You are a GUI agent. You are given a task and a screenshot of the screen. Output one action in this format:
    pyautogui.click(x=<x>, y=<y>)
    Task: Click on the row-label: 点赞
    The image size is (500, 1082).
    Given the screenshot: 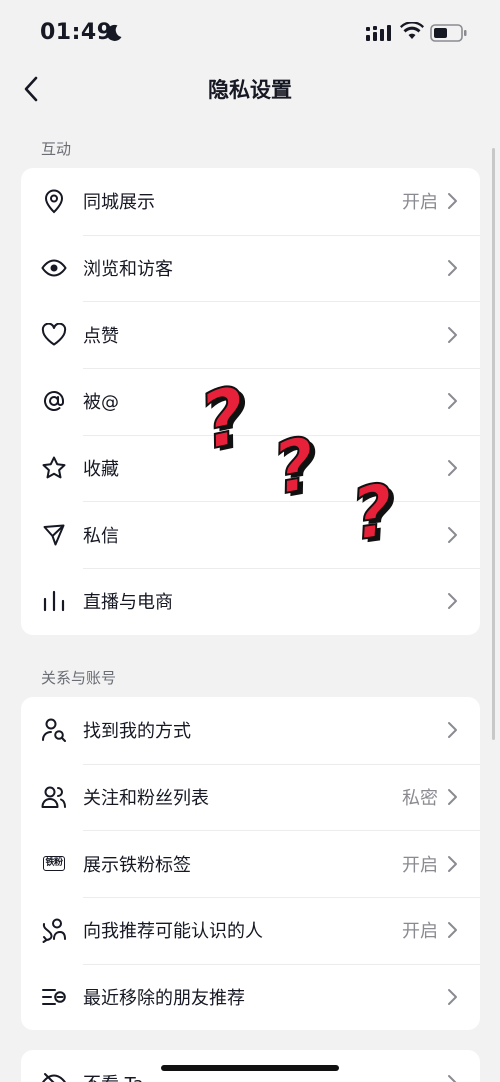 What is the action you would take?
    pyautogui.click(x=101, y=336)
    